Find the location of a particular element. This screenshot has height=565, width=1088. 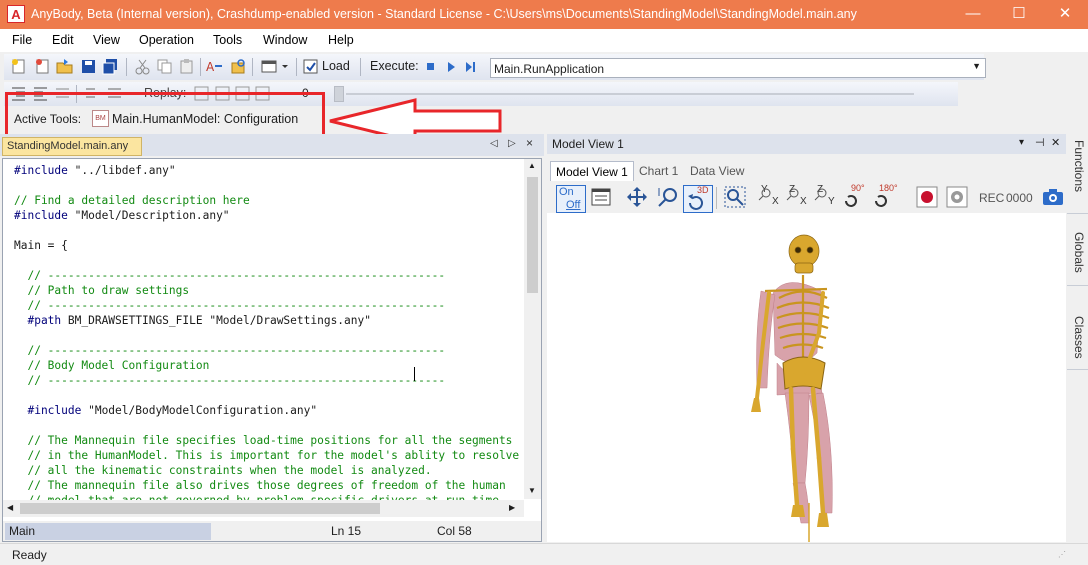

text-cursor is located at coordinates (414, 374).